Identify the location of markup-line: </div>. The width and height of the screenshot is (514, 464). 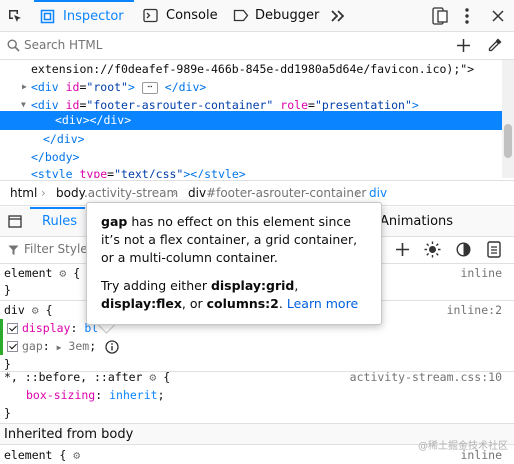
(251, 139).